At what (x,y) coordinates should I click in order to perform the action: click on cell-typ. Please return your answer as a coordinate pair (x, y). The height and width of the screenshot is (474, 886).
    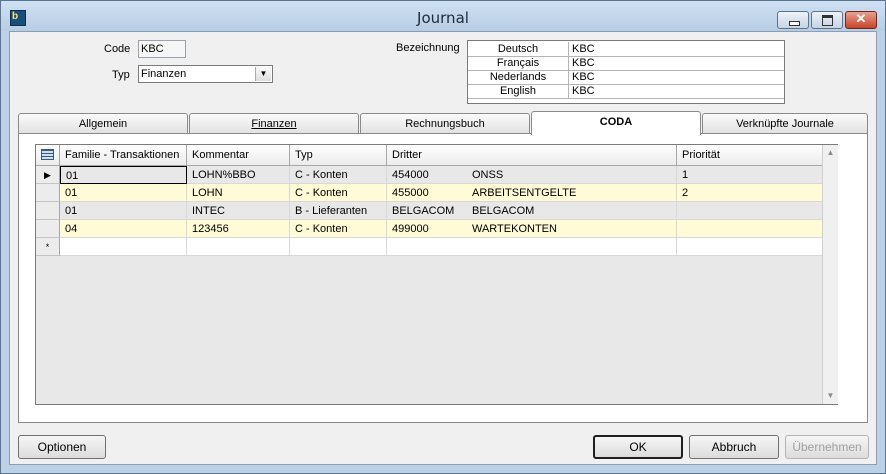
    Looking at the image, I should click on (338, 247).